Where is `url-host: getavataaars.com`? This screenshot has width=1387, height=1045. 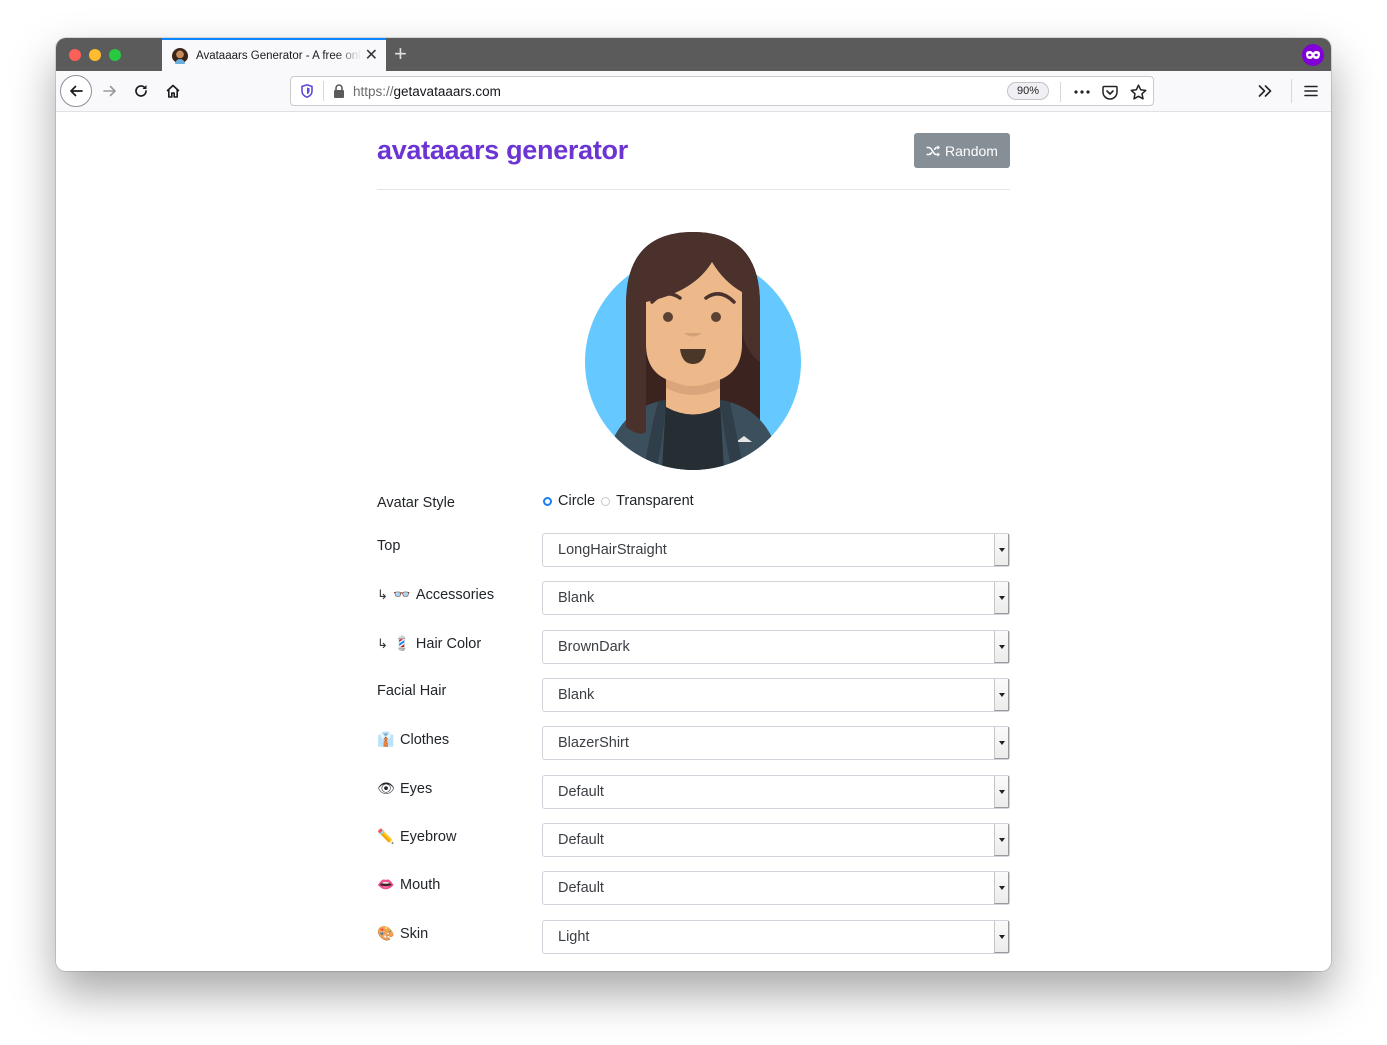
url-host: getavataaars.com is located at coordinates (447, 91).